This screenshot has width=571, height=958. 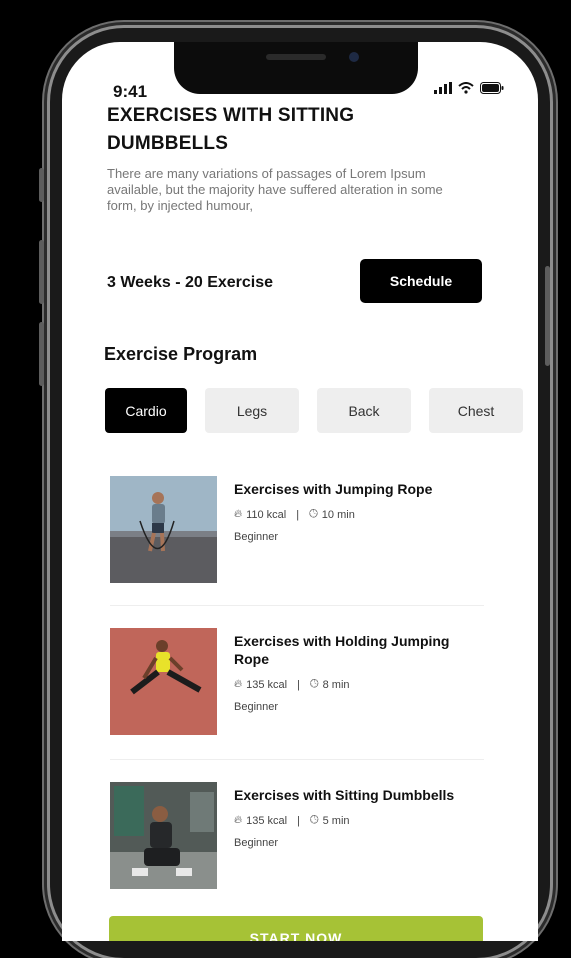 I want to click on start-now-button: START NOW, so click(x=296, y=928).